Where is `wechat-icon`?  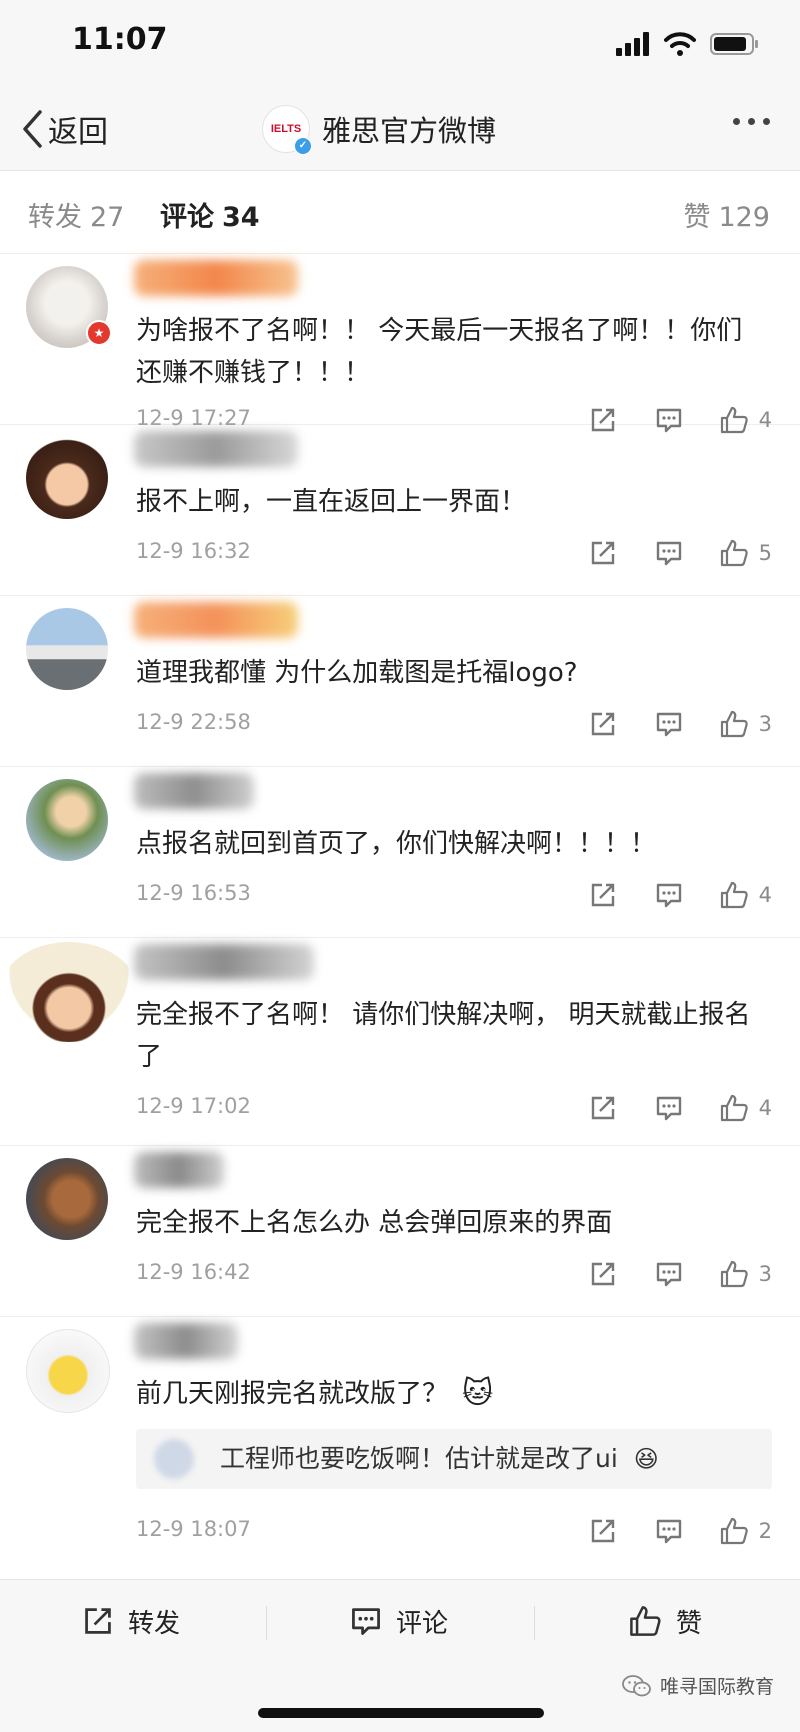 wechat-icon is located at coordinates (636, 1685).